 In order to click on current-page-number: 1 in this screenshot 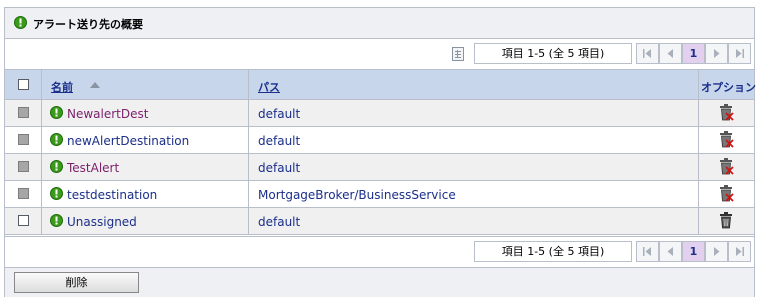, I will do `click(693, 53)`.